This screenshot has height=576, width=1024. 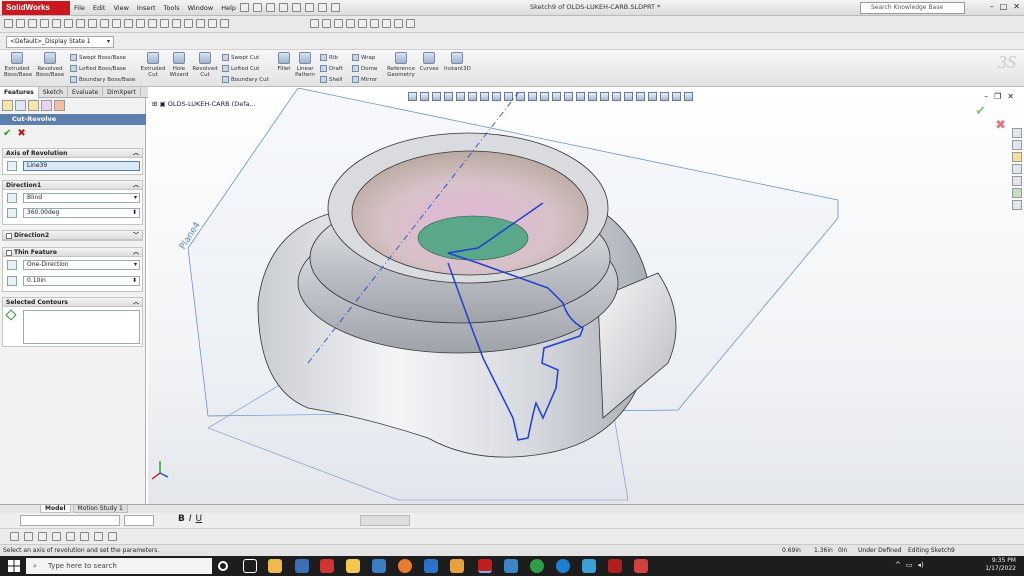 What do you see at coordinates (92, 23) in the screenshot?
I see `trim-icon` at bounding box center [92, 23].